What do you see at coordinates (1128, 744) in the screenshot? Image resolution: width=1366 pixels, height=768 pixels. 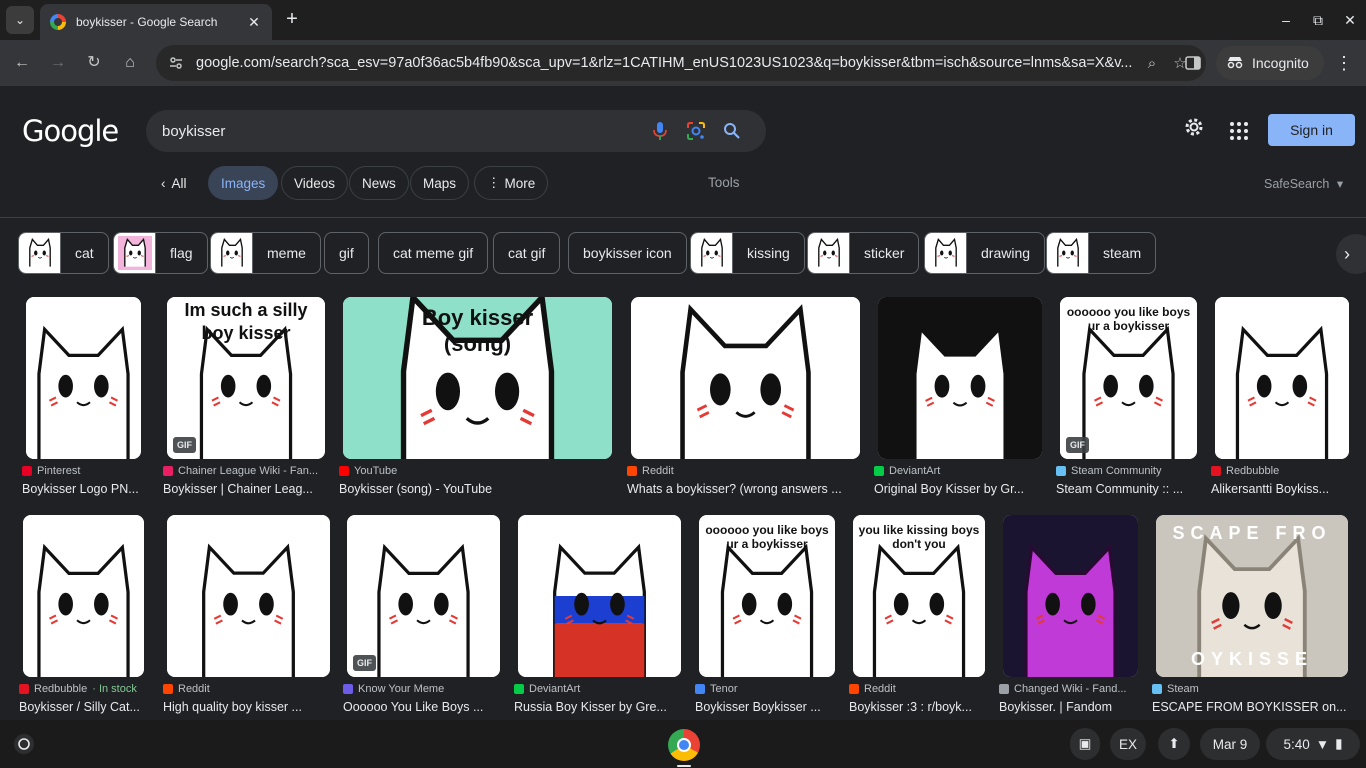 I see `input-method-indicator: EX` at bounding box center [1128, 744].